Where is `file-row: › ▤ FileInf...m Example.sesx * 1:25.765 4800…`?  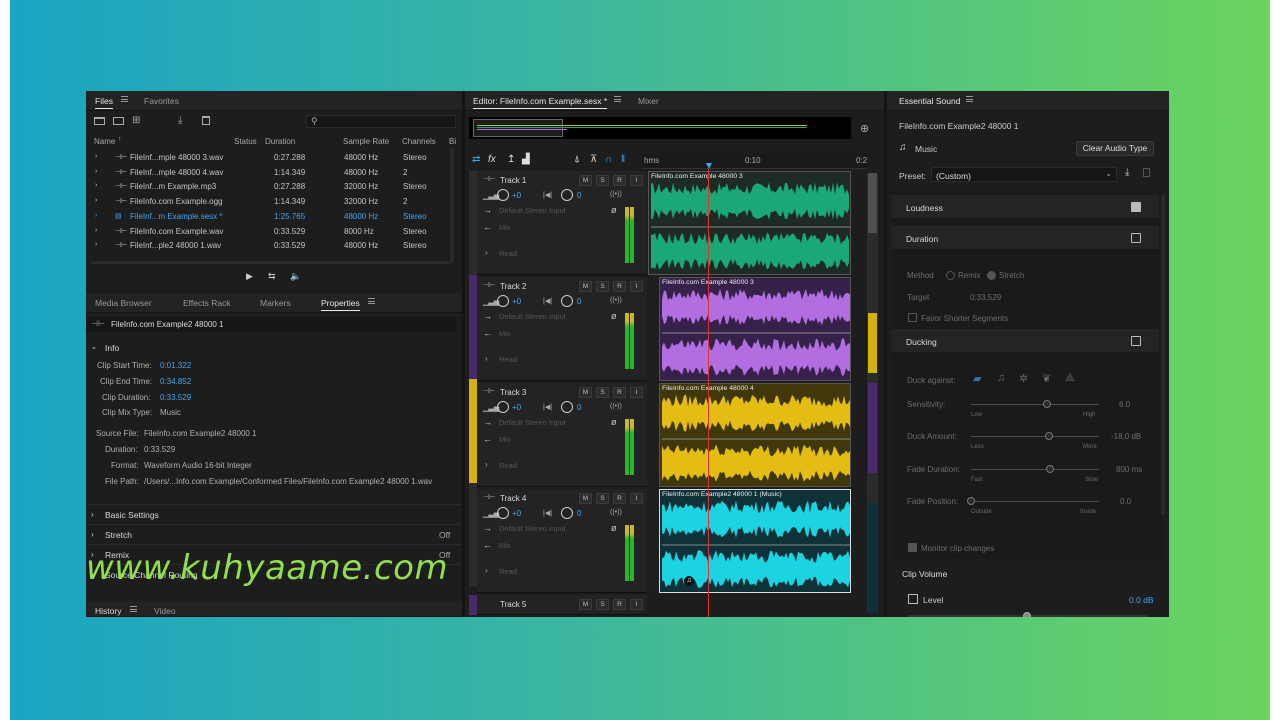
file-row: › ▤ FileInf...m Example.sesx * 1:25.765 4800… is located at coordinates (271, 216).